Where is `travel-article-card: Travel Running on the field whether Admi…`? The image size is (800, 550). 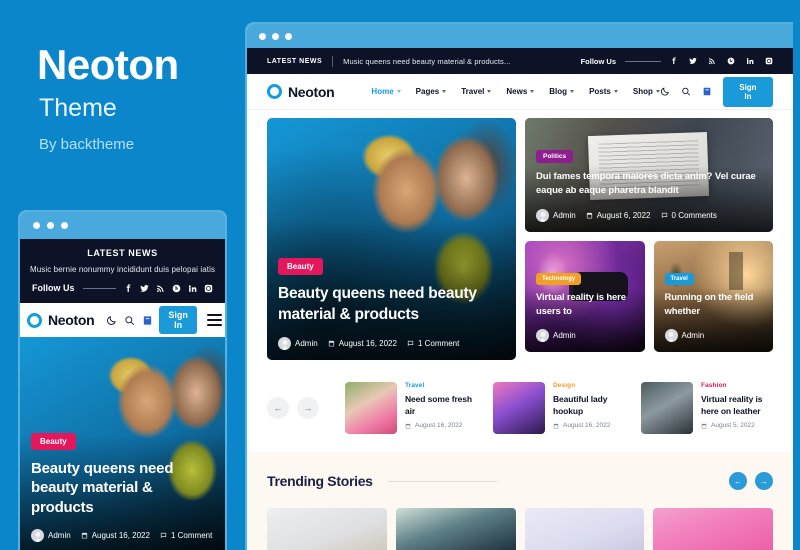
travel-article-card: Travel Running on the field whether Admi… is located at coordinates (713, 296).